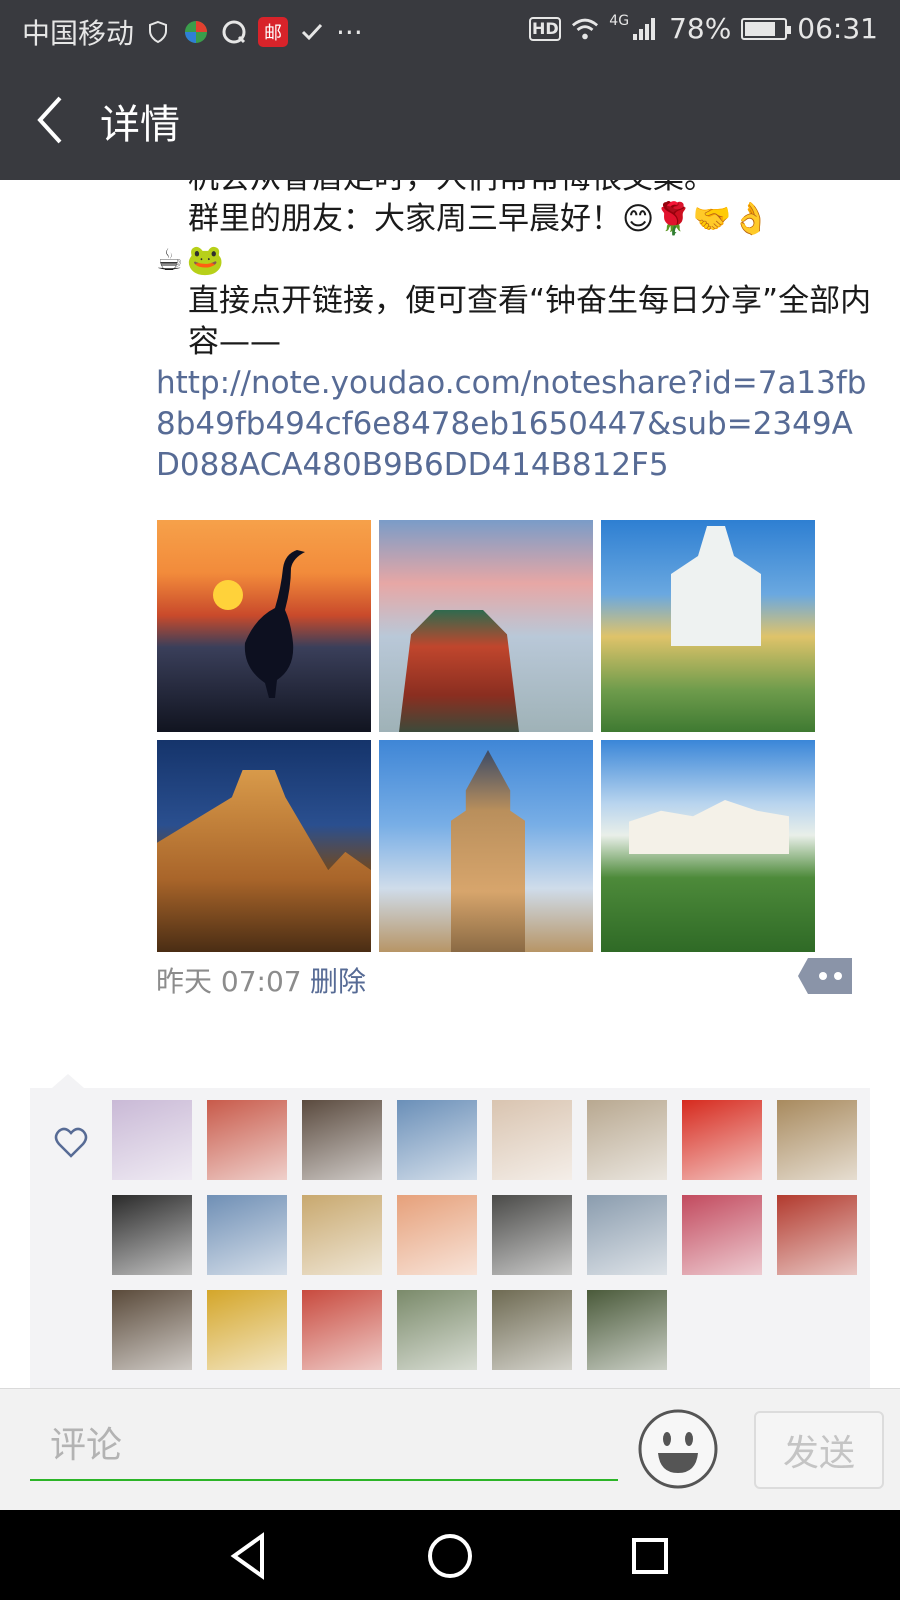  I want to click on clock: 06:31, so click(837, 28).